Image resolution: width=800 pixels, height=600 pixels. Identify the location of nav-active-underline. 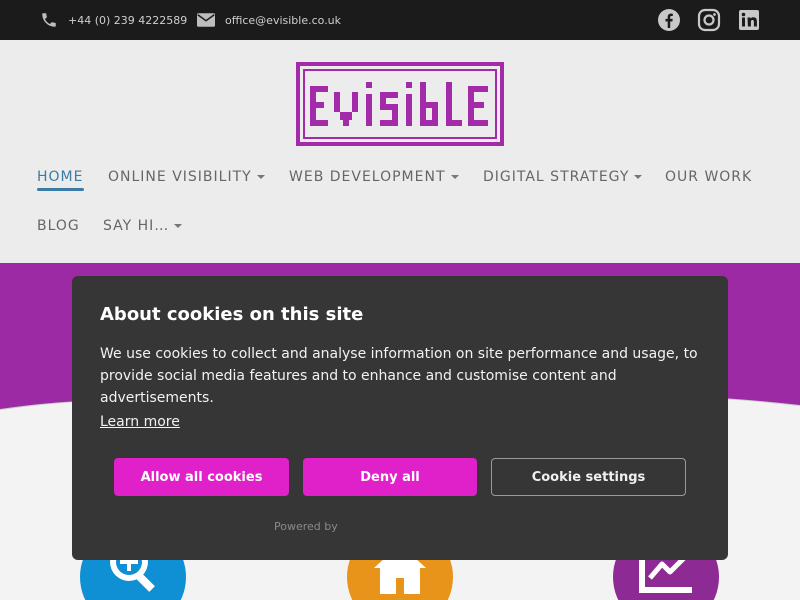
(60, 189).